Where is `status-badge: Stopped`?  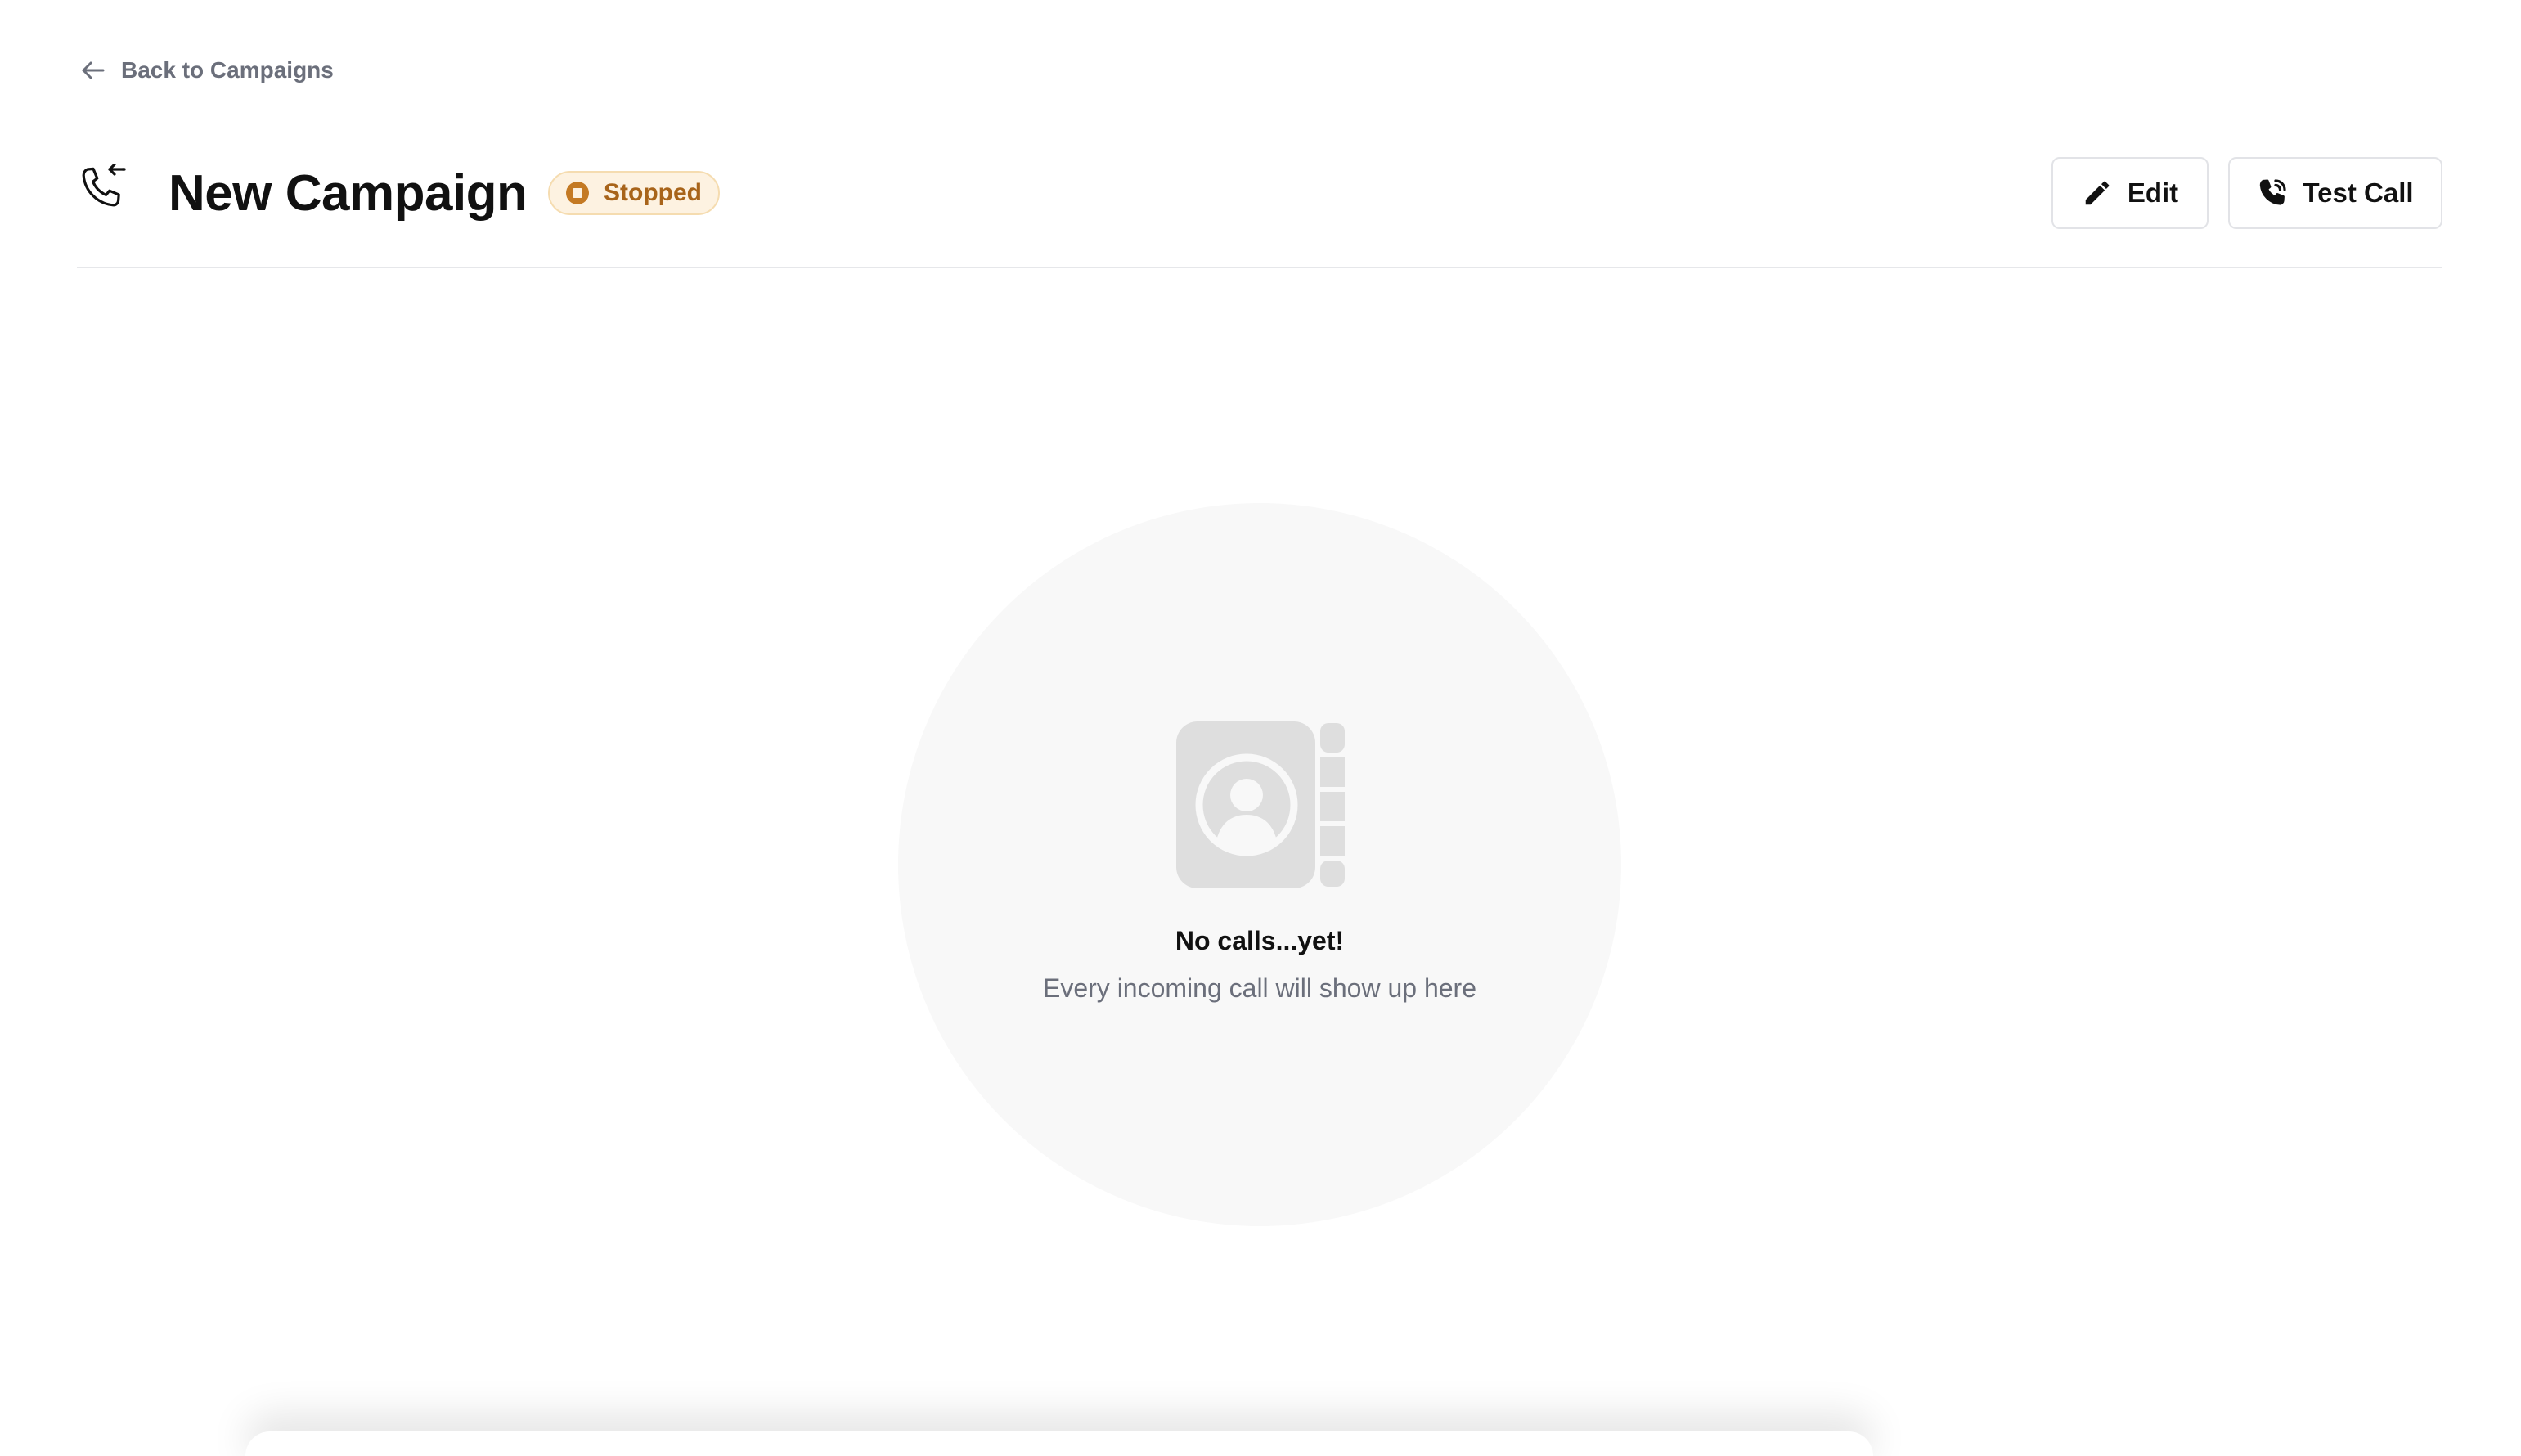
status-badge: Stopped is located at coordinates (634, 193).